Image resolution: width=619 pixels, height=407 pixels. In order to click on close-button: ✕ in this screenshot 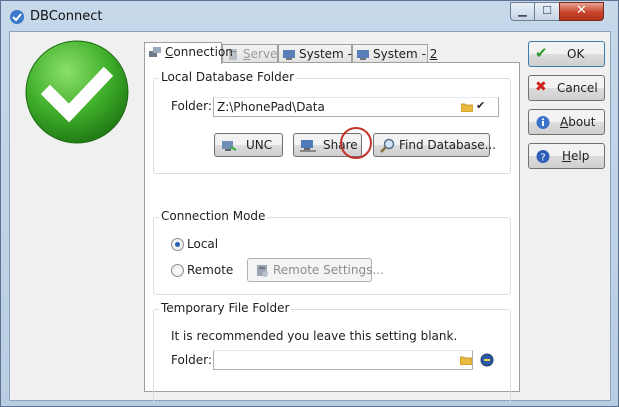, I will do `click(581, 11)`.